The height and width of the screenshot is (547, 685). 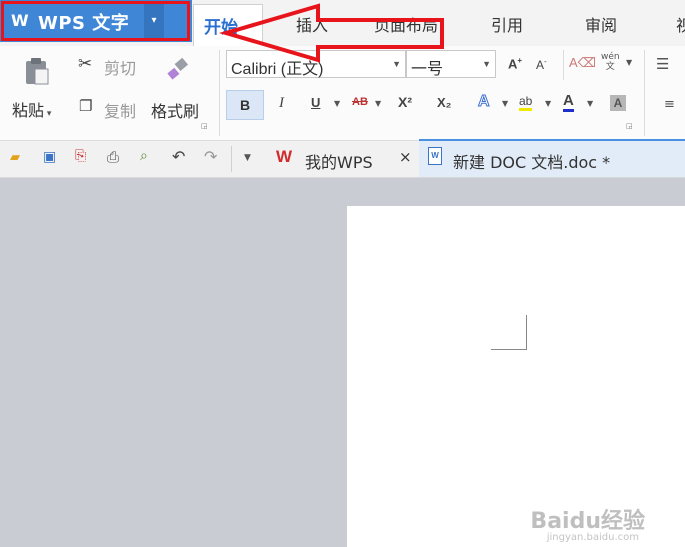 What do you see at coordinates (587, 521) in the screenshot?
I see `watermark-logo: Baidu经验` at bounding box center [587, 521].